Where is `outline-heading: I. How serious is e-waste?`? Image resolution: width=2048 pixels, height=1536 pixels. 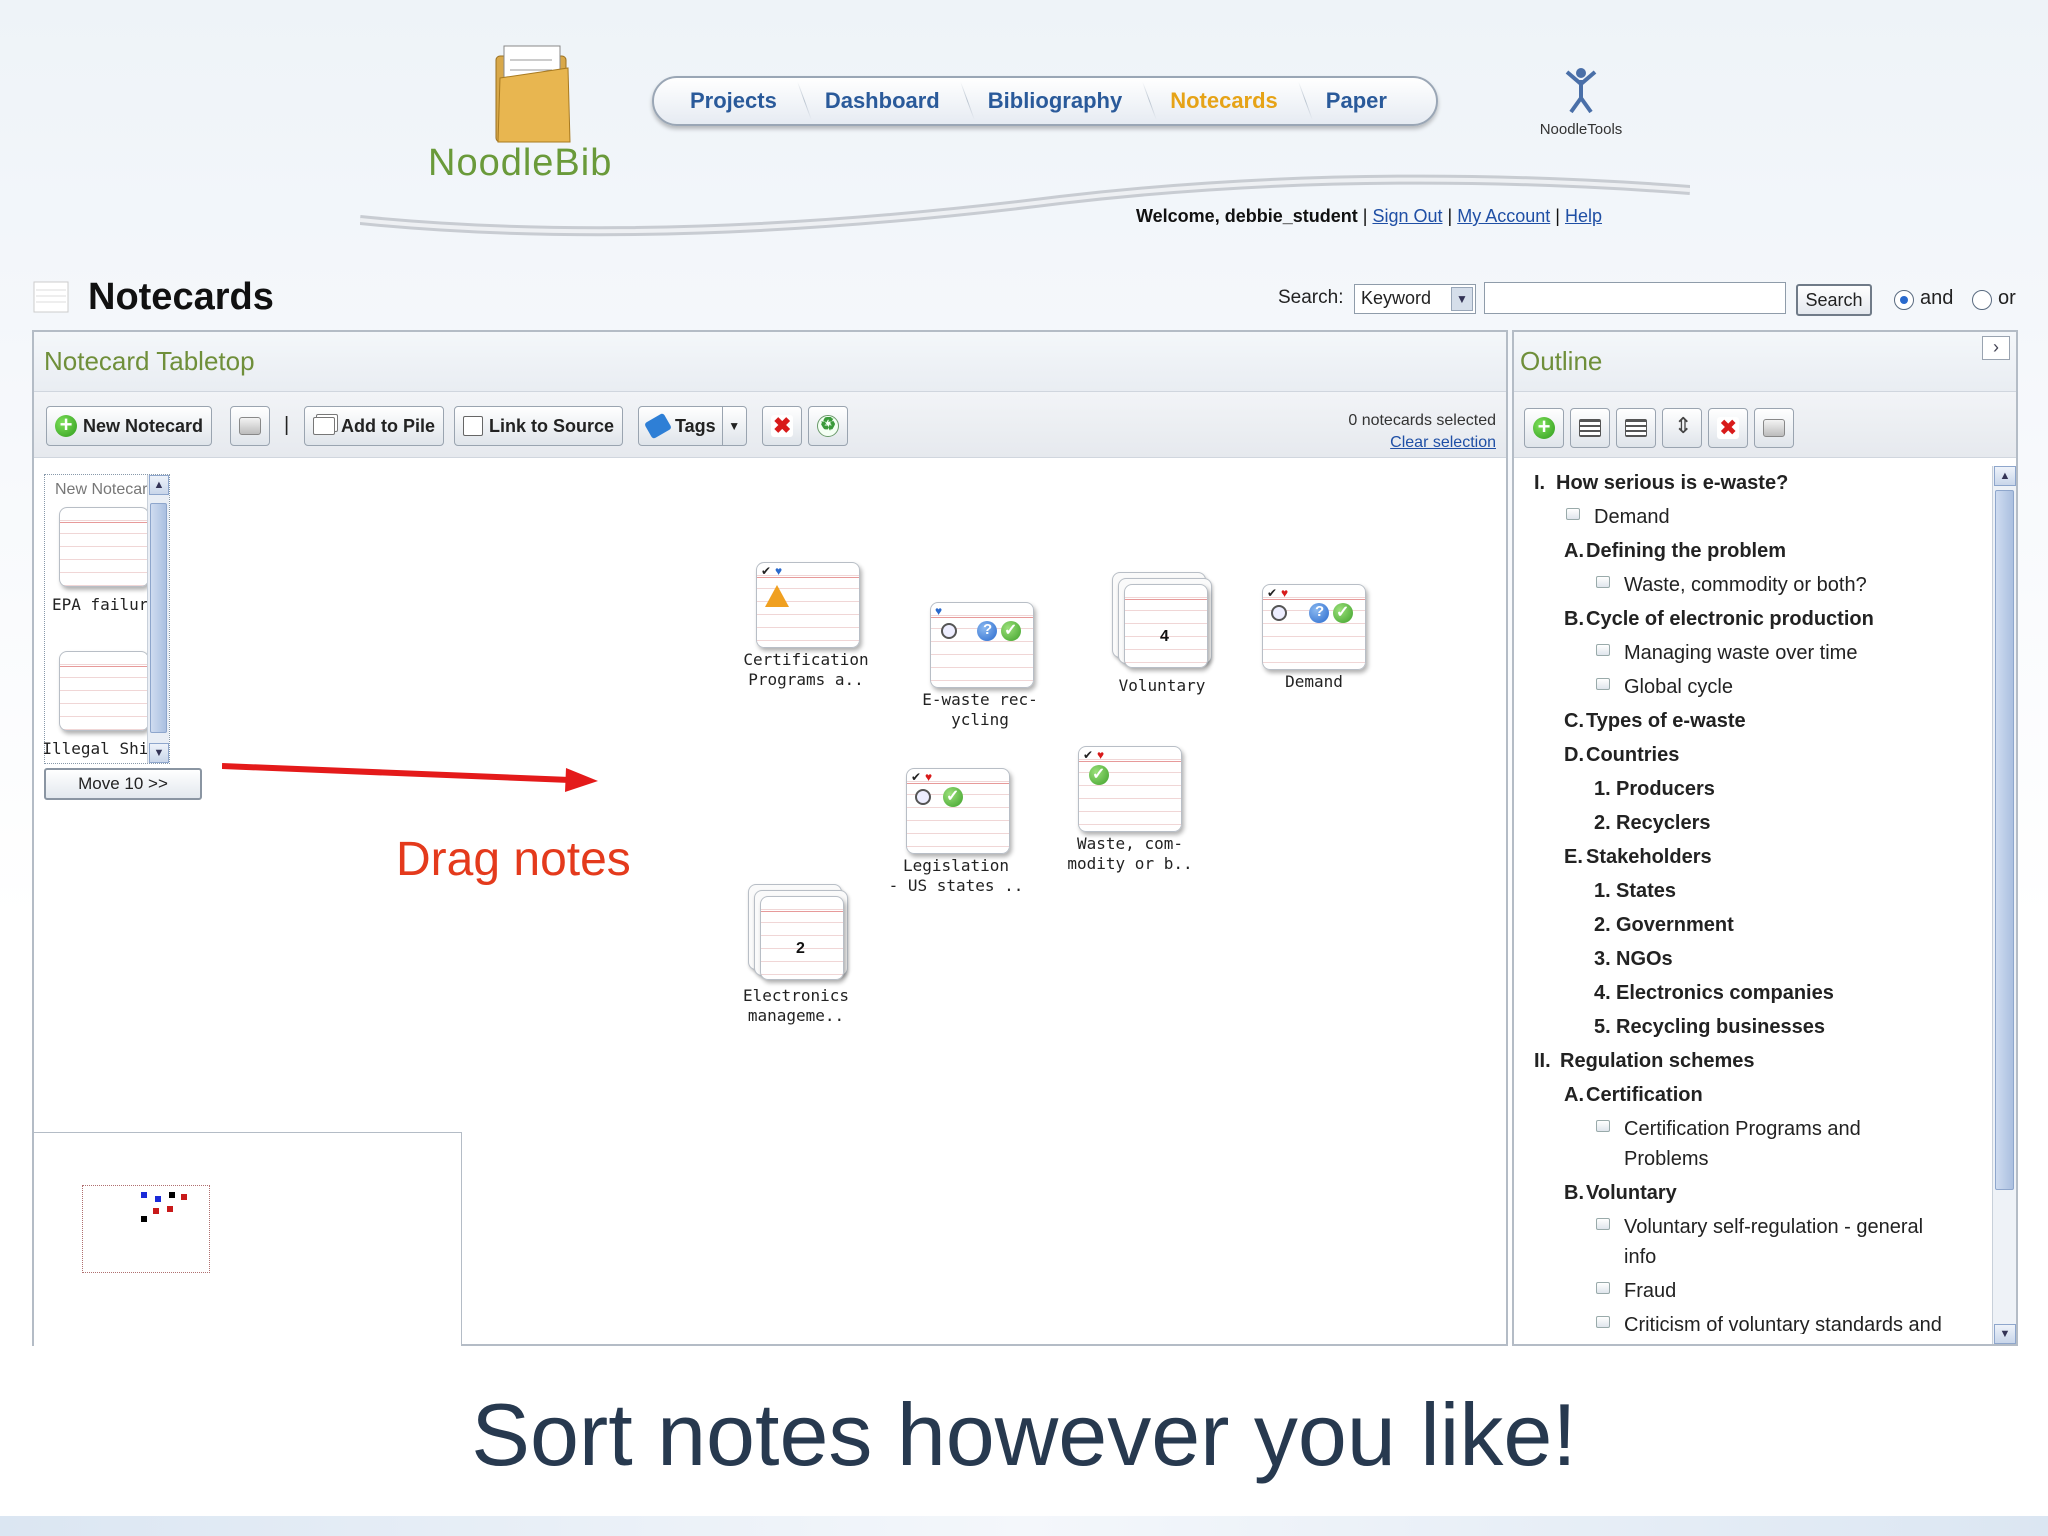 outline-heading: I. How serious is e-waste? is located at coordinates (1661, 483).